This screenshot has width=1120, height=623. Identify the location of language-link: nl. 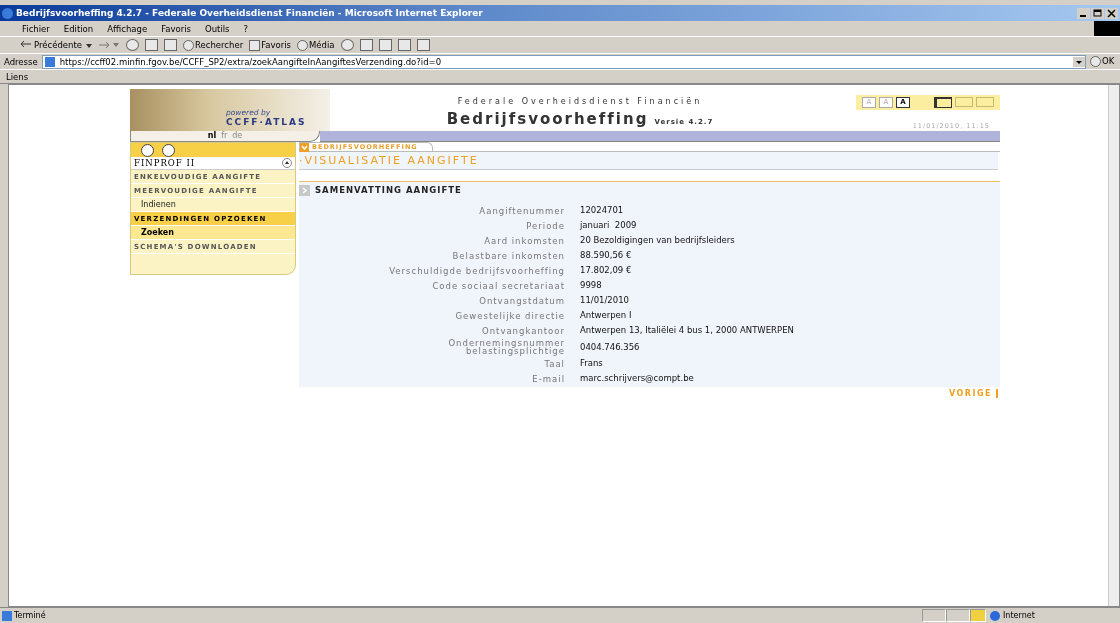
(212, 136).